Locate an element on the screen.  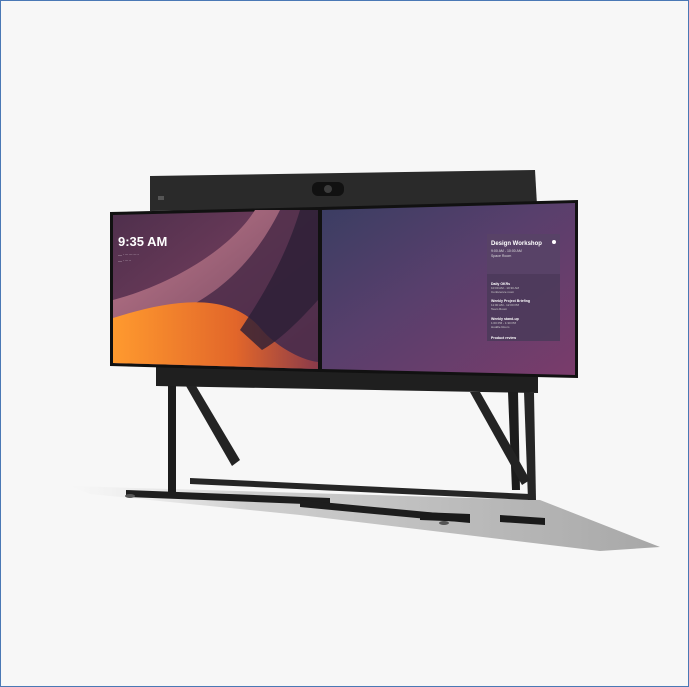
schedule-item-room: Conference room is located at coordinates (503, 292).